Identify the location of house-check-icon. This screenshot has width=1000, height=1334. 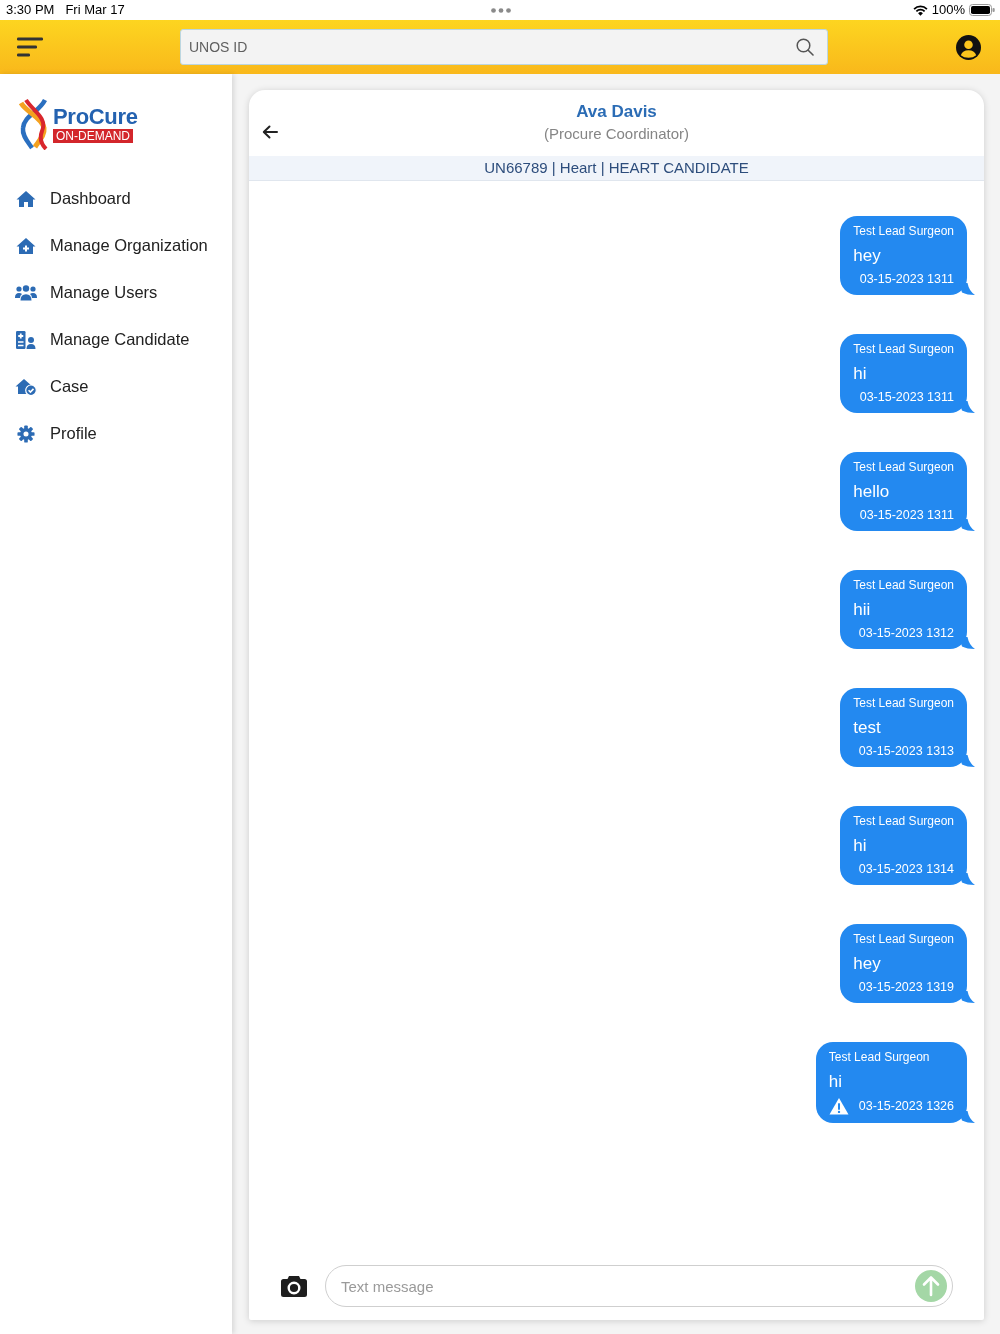
(26, 386).